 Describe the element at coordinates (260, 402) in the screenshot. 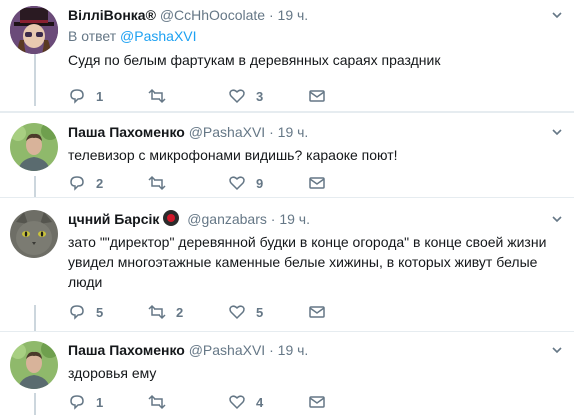

I see `like-count: 4` at that location.